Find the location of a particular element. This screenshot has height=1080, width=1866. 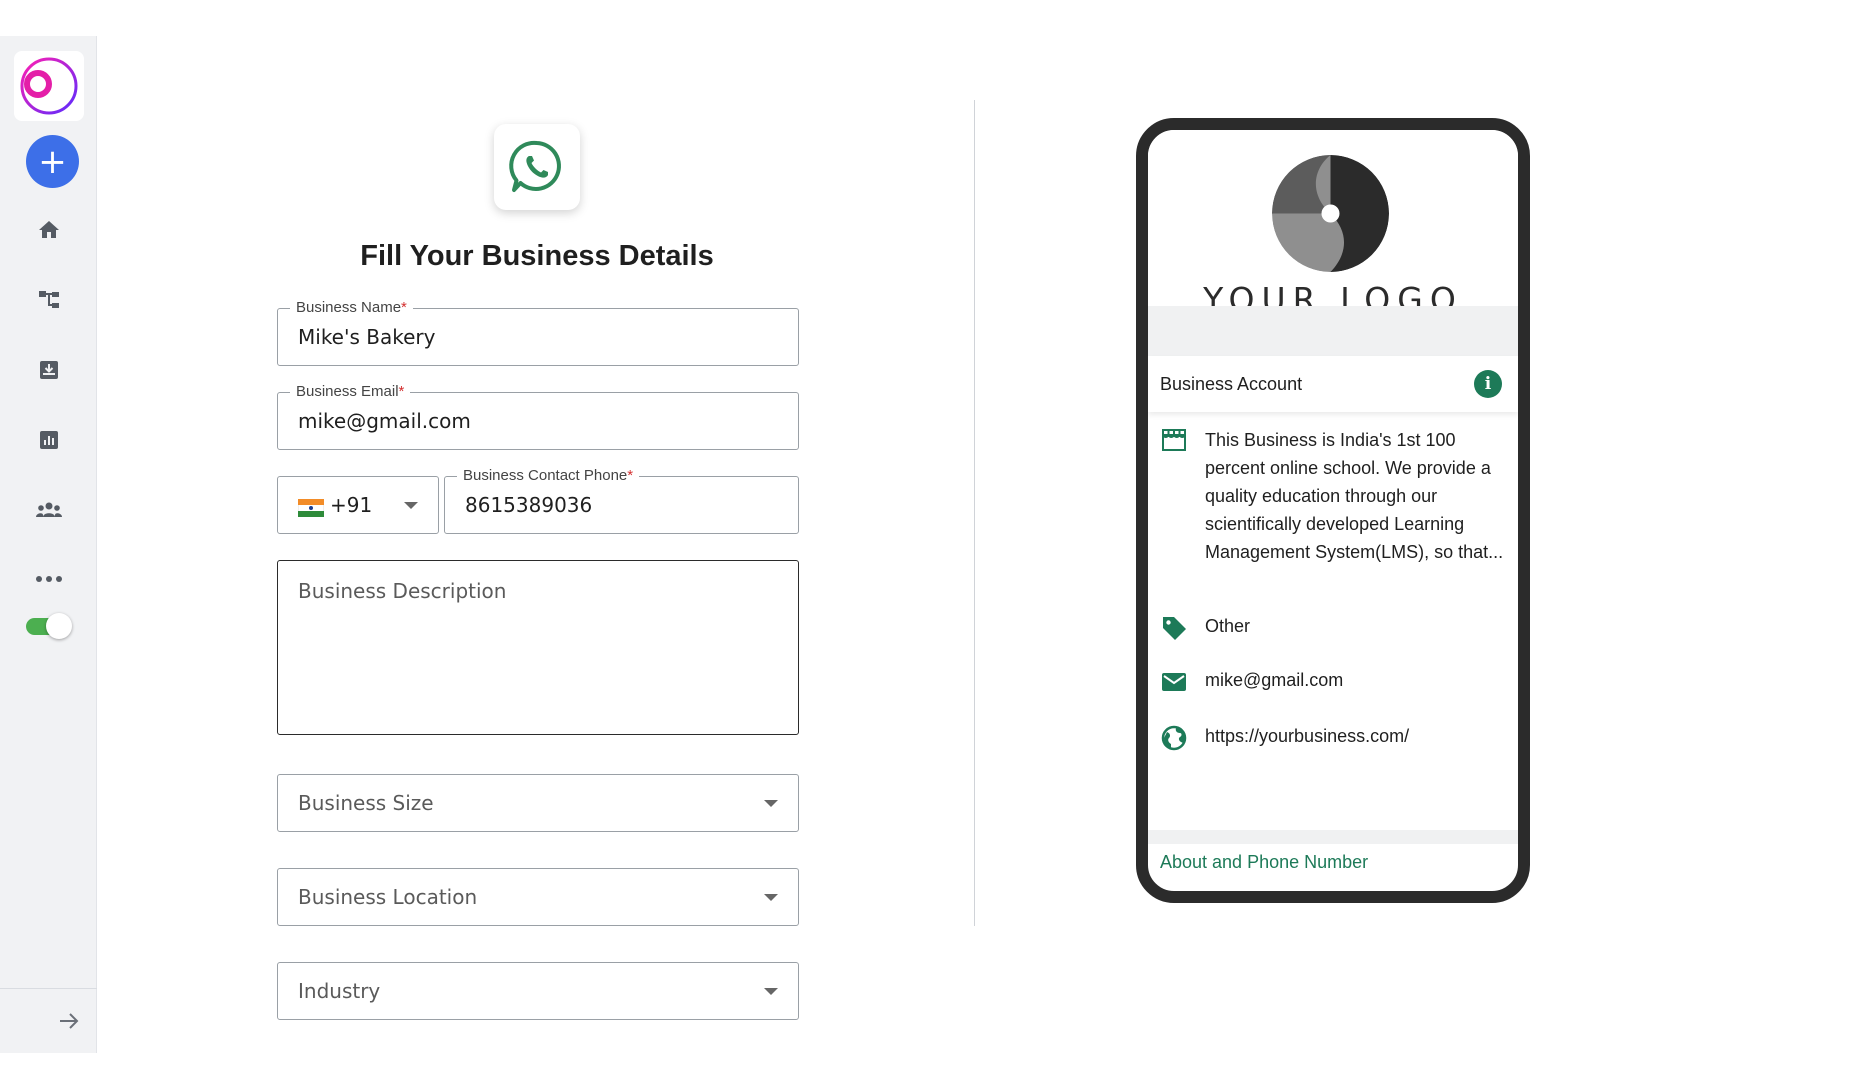

chart-icon is located at coordinates (49, 440).